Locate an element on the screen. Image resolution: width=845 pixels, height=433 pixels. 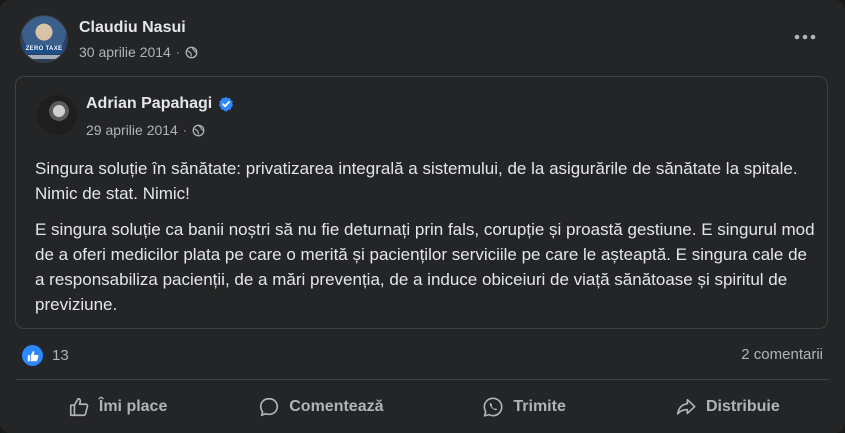
shared-author: Adrian Papahagi is located at coordinates (160, 104).